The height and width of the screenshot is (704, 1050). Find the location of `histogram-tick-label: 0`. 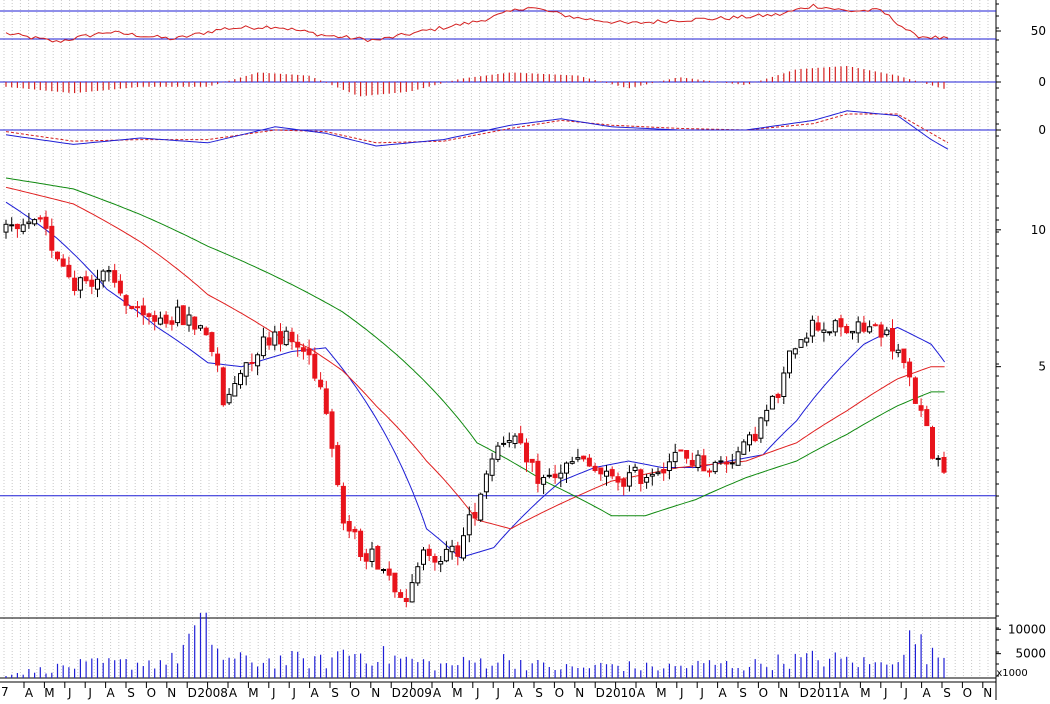

histogram-tick-label: 0 is located at coordinates (1042, 82).